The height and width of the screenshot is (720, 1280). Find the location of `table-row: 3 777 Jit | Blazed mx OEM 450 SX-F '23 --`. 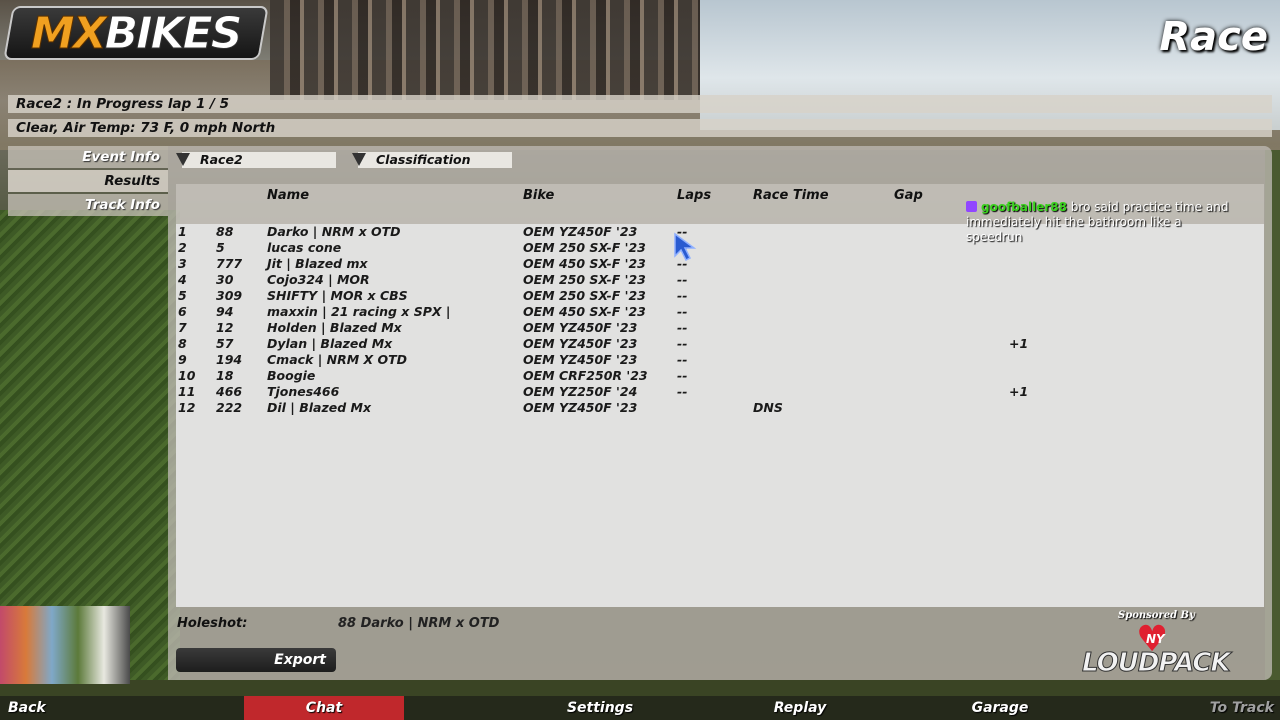

table-row: 3 777 Jit | Blazed mx OEM 450 SX-F '23 -- is located at coordinates (720, 264).